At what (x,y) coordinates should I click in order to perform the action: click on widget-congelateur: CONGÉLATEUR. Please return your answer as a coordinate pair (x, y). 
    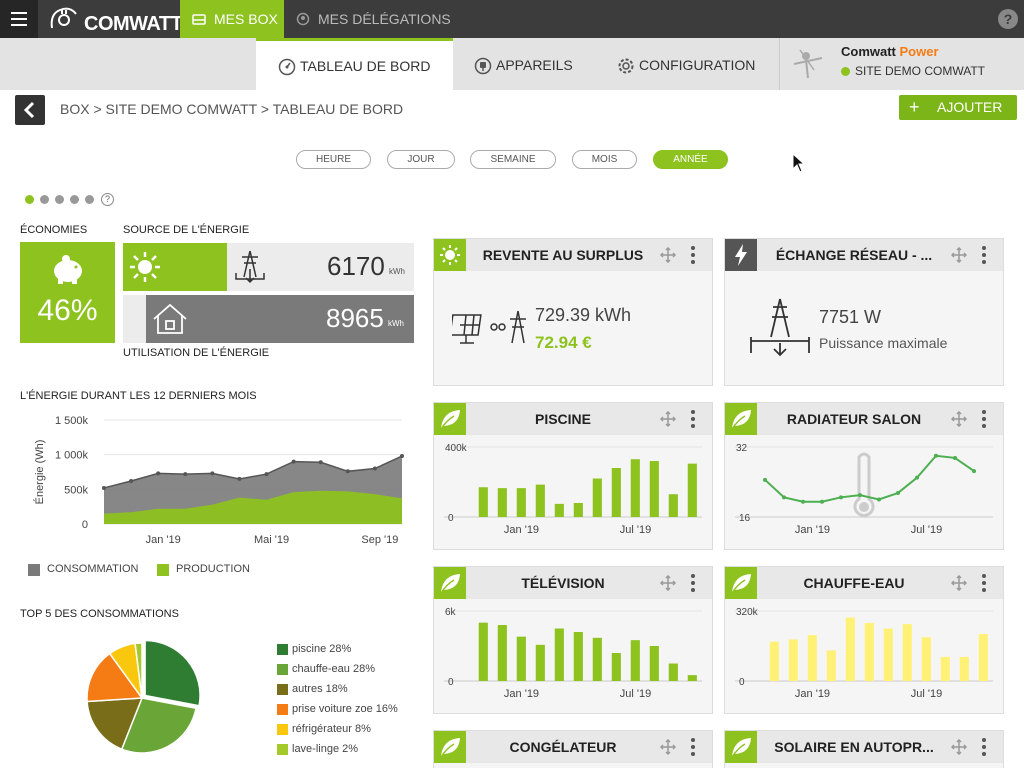
    Looking at the image, I should click on (573, 749).